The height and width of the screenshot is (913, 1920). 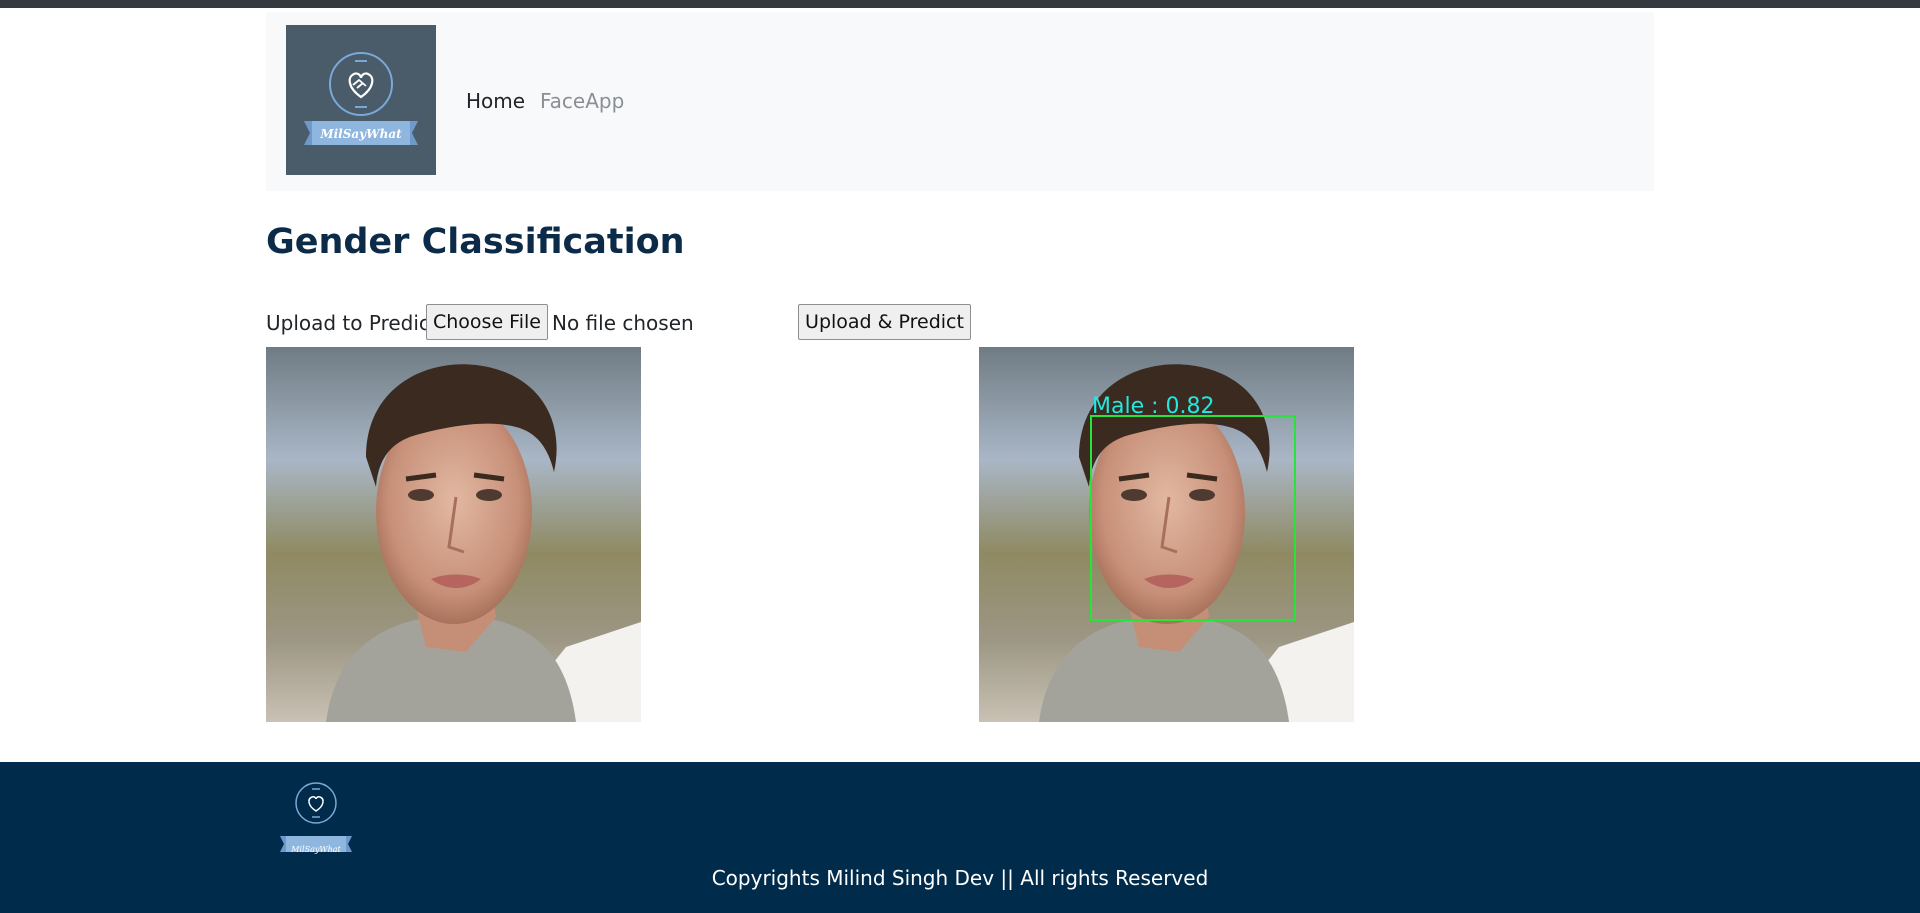 What do you see at coordinates (884, 322) in the screenshot?
I see `upload-predict-button: Upload & Predict` at bounding box center [884, 322].